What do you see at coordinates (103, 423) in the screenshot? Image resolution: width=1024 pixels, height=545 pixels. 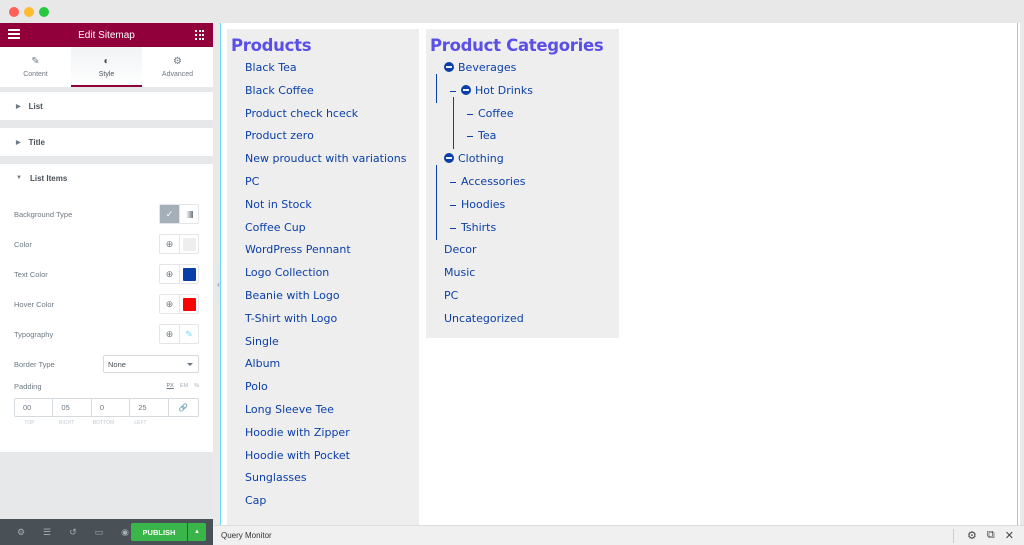 I see `padding-label: BOTTOM` at bounding box center [103, 423].